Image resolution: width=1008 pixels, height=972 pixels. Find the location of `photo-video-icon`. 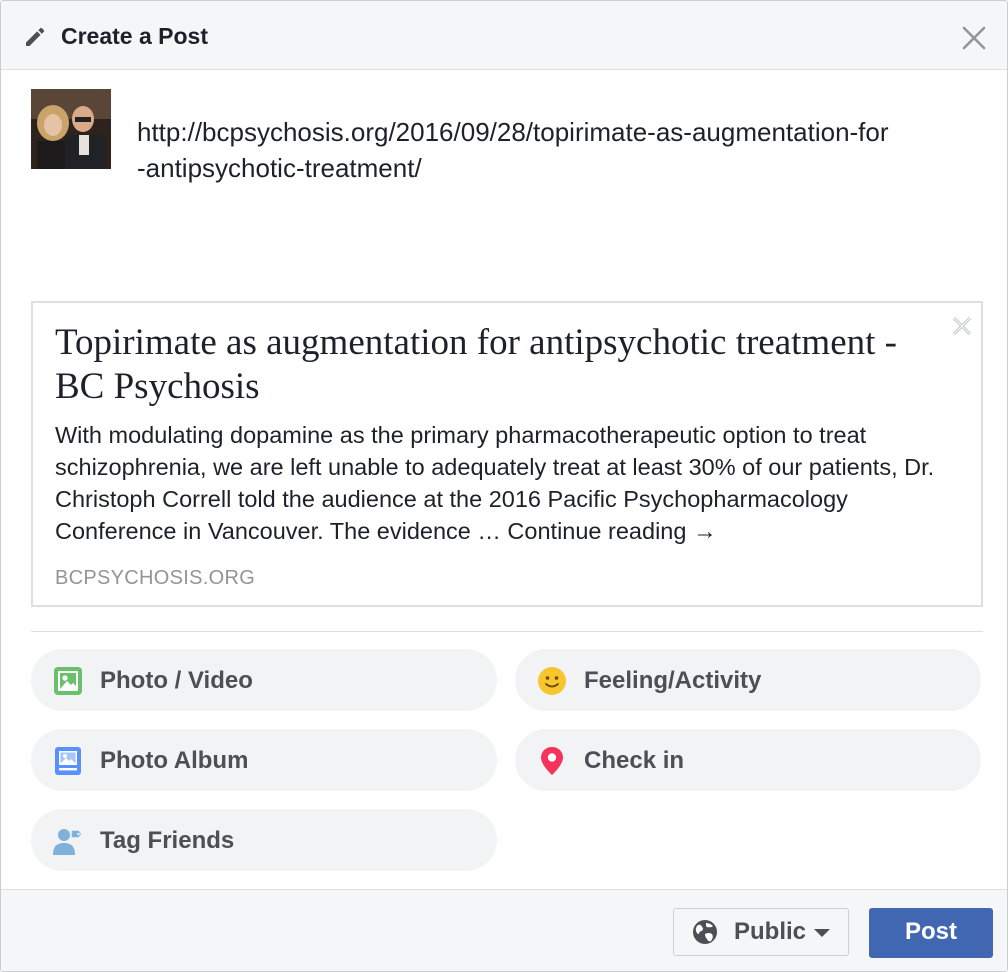

photo-video-icon is located at coordinates (68, 681).